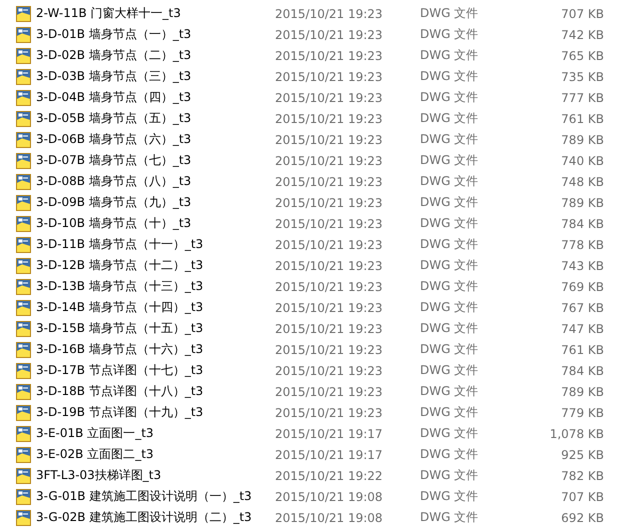 Image resolution: width=619 pixels, height=531 pixels. Describe the element at coordinates (114, 97) in the screenshot. I see `file-name: 3-D-04B 墙身节点（四）_t3` at that location.